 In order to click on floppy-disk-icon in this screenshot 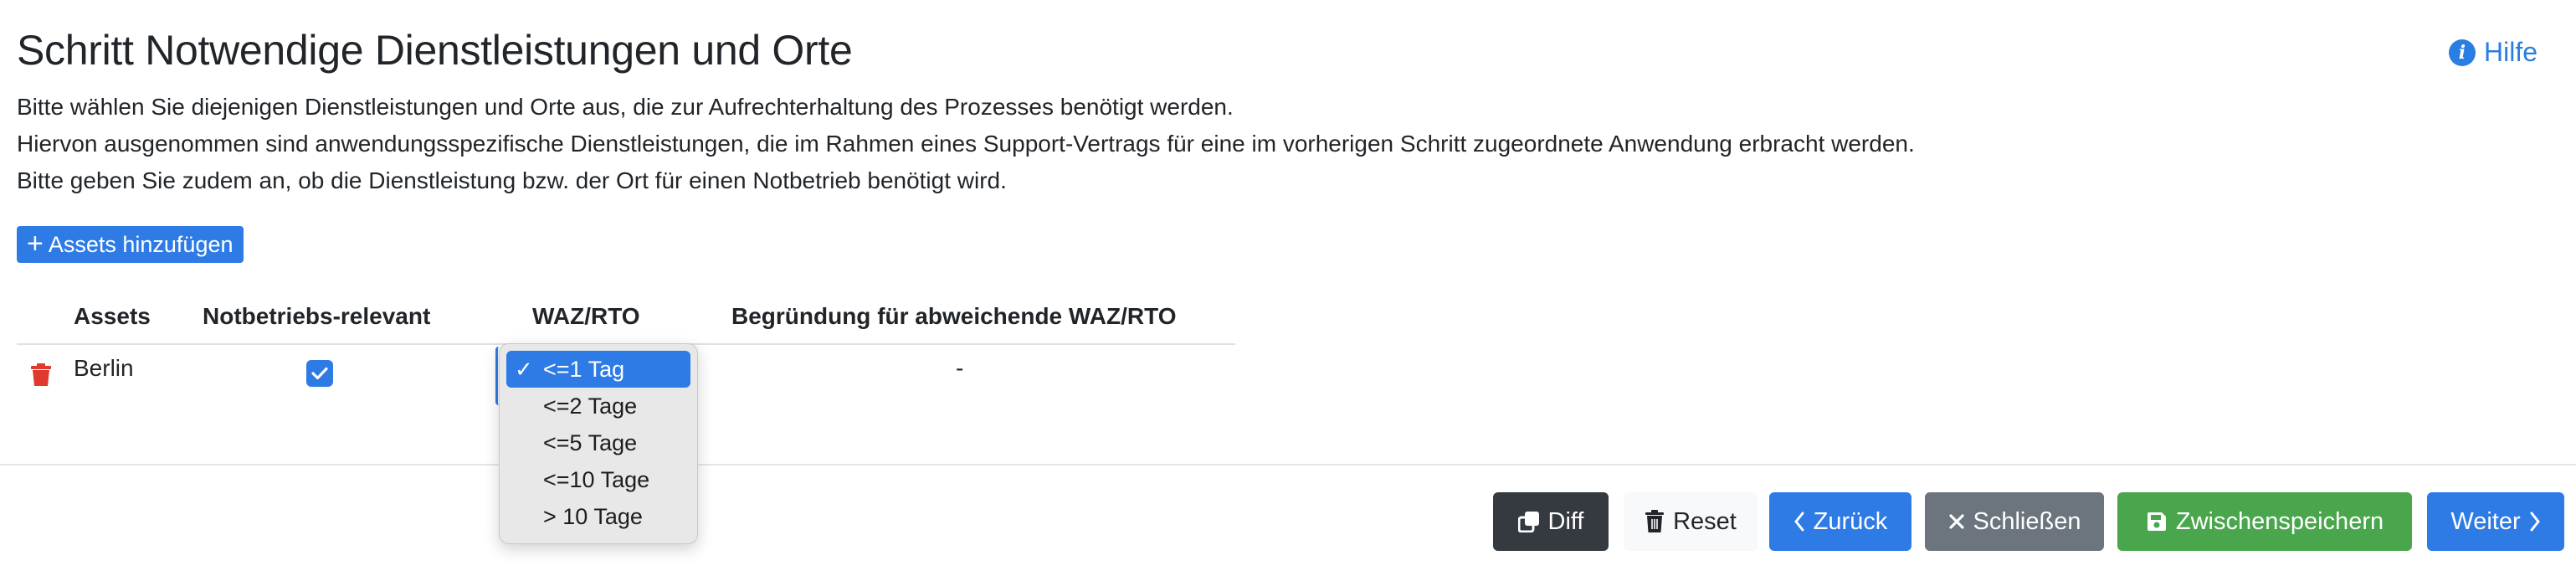, I will do `click(2156, 521)`.